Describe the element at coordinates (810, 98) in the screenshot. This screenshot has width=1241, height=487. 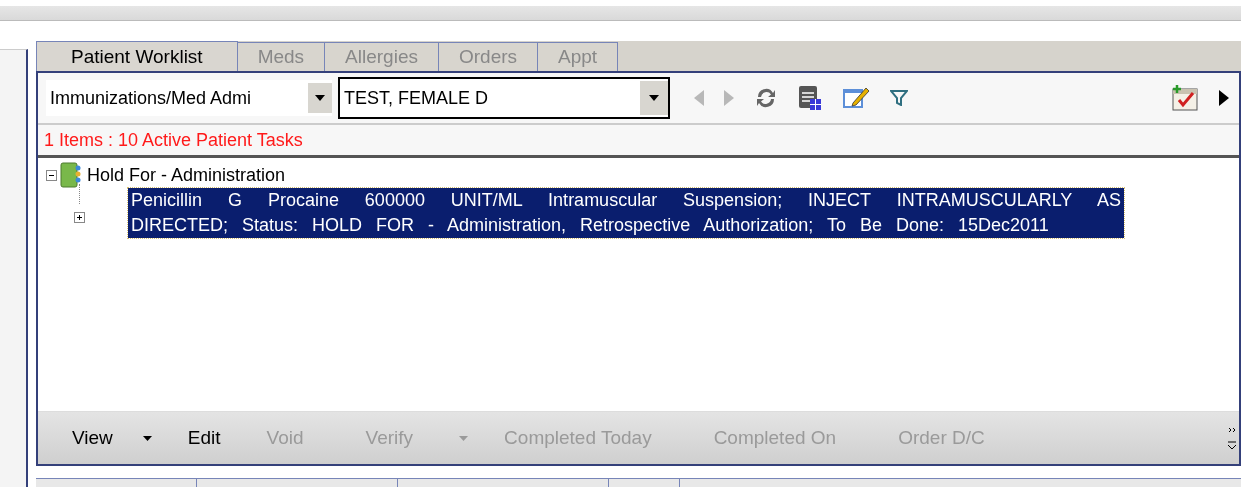
I see `list-grid-icon` at that location.